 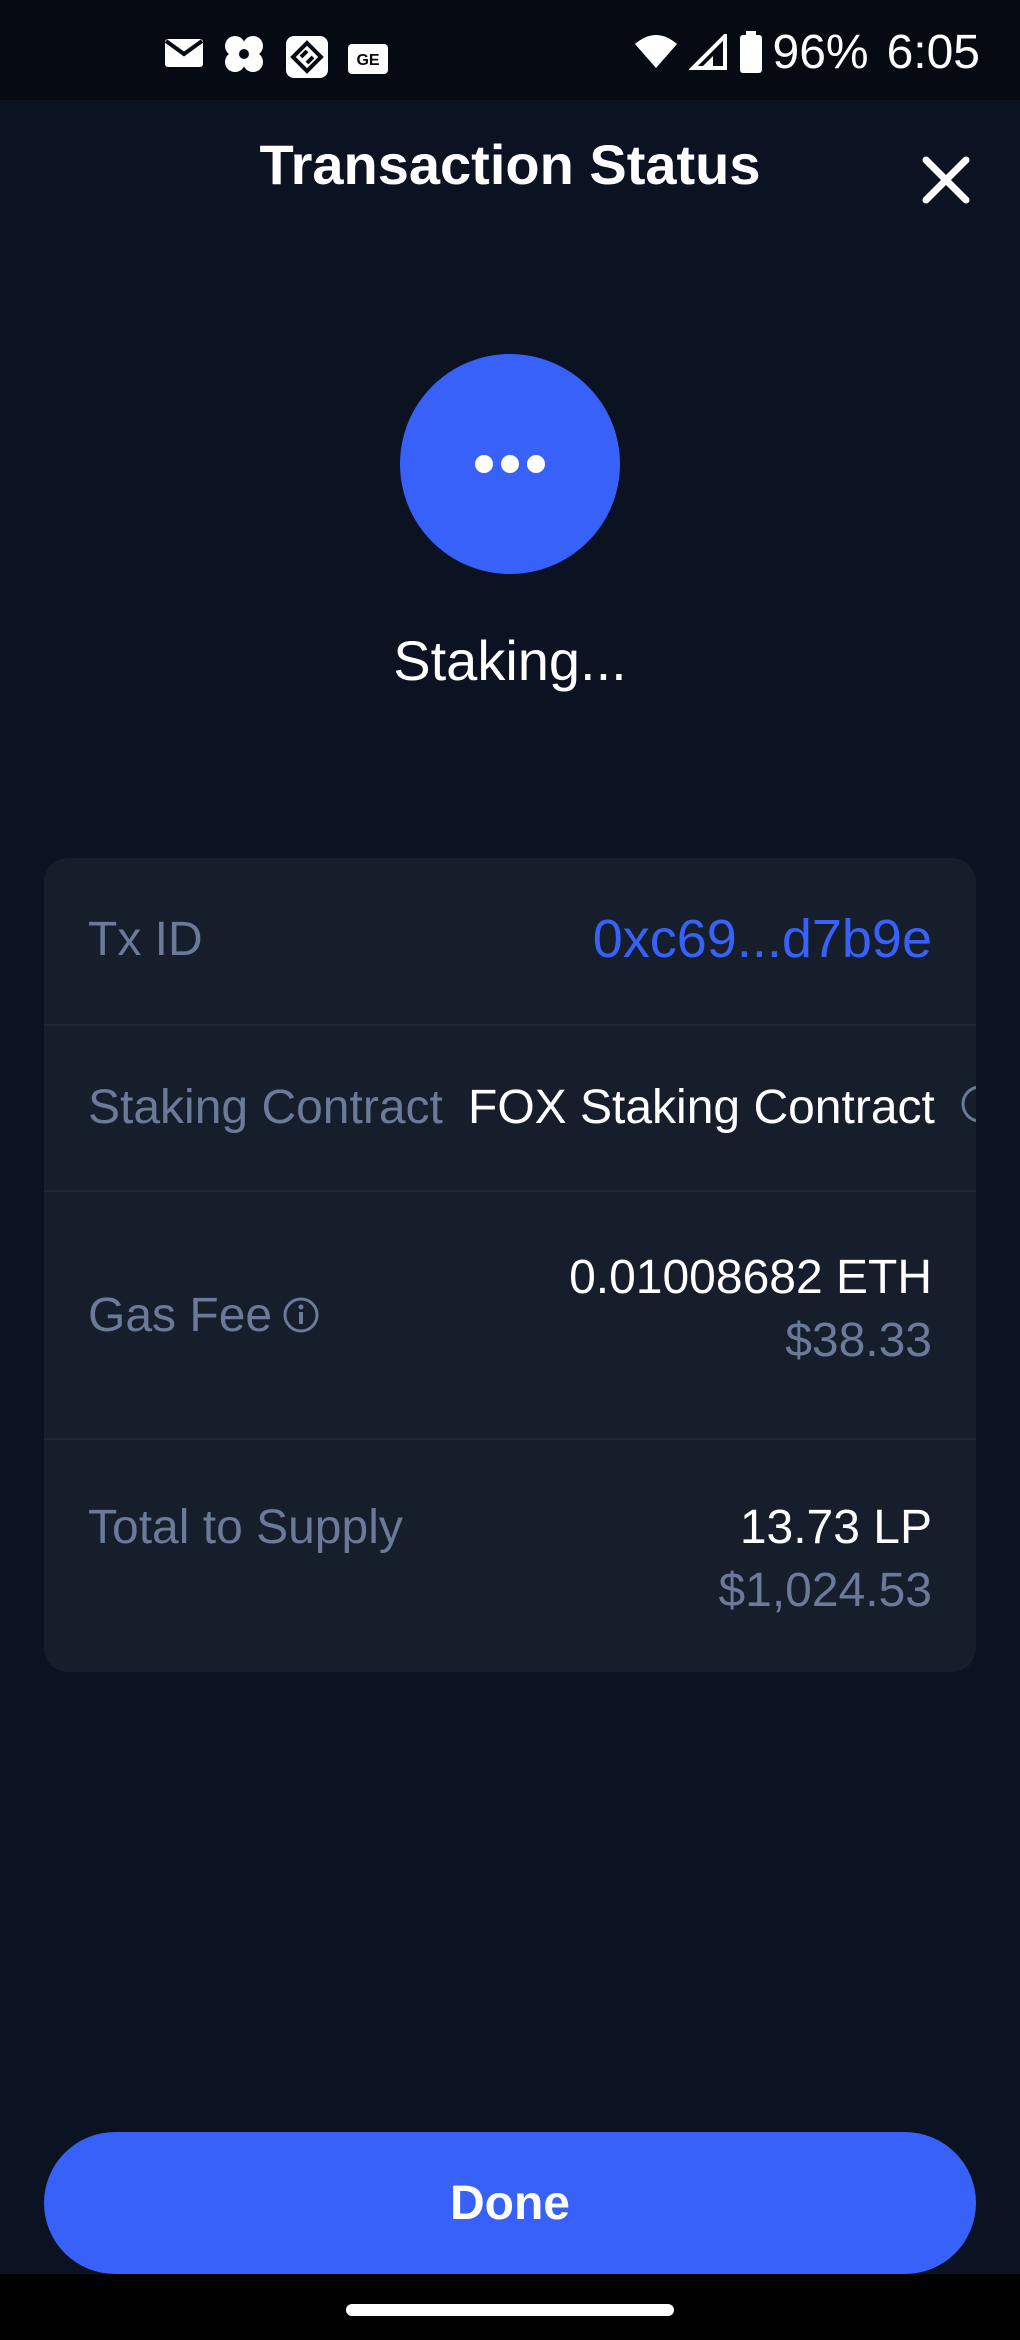 I want to click on status-bar-right: 96% 6:05, so click(x=806, y=52).